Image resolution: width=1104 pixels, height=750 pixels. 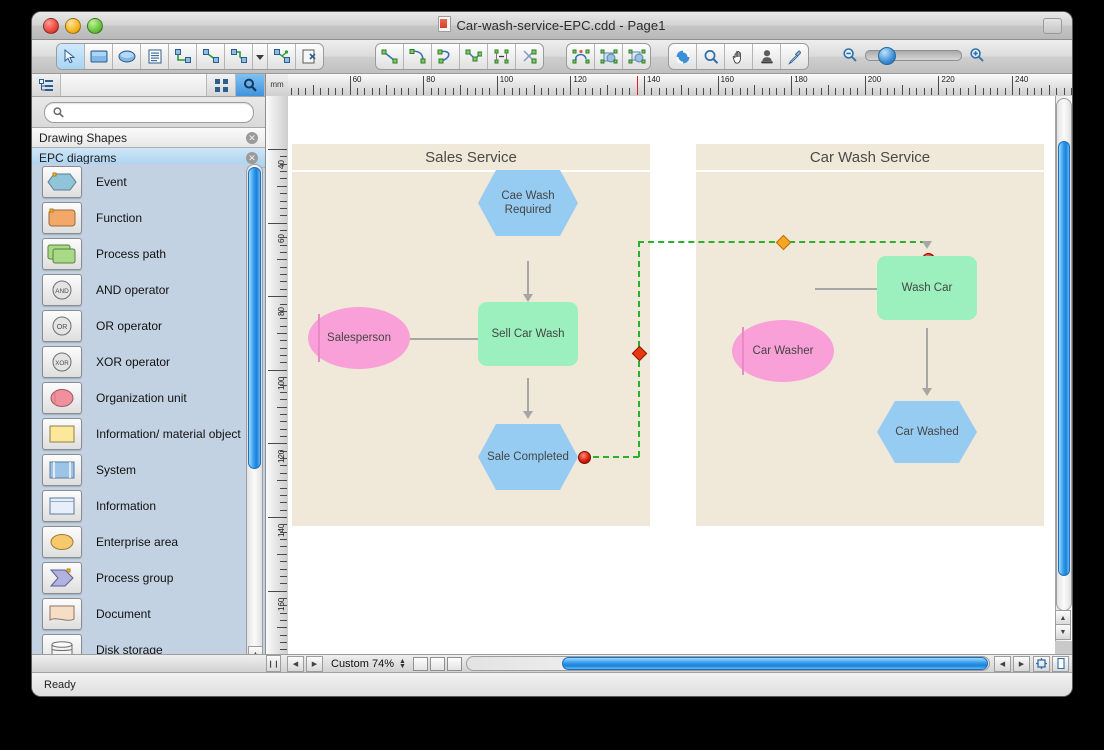 I want to click on connector-car-washer-to-wash-car, so click(x=846, y=289).